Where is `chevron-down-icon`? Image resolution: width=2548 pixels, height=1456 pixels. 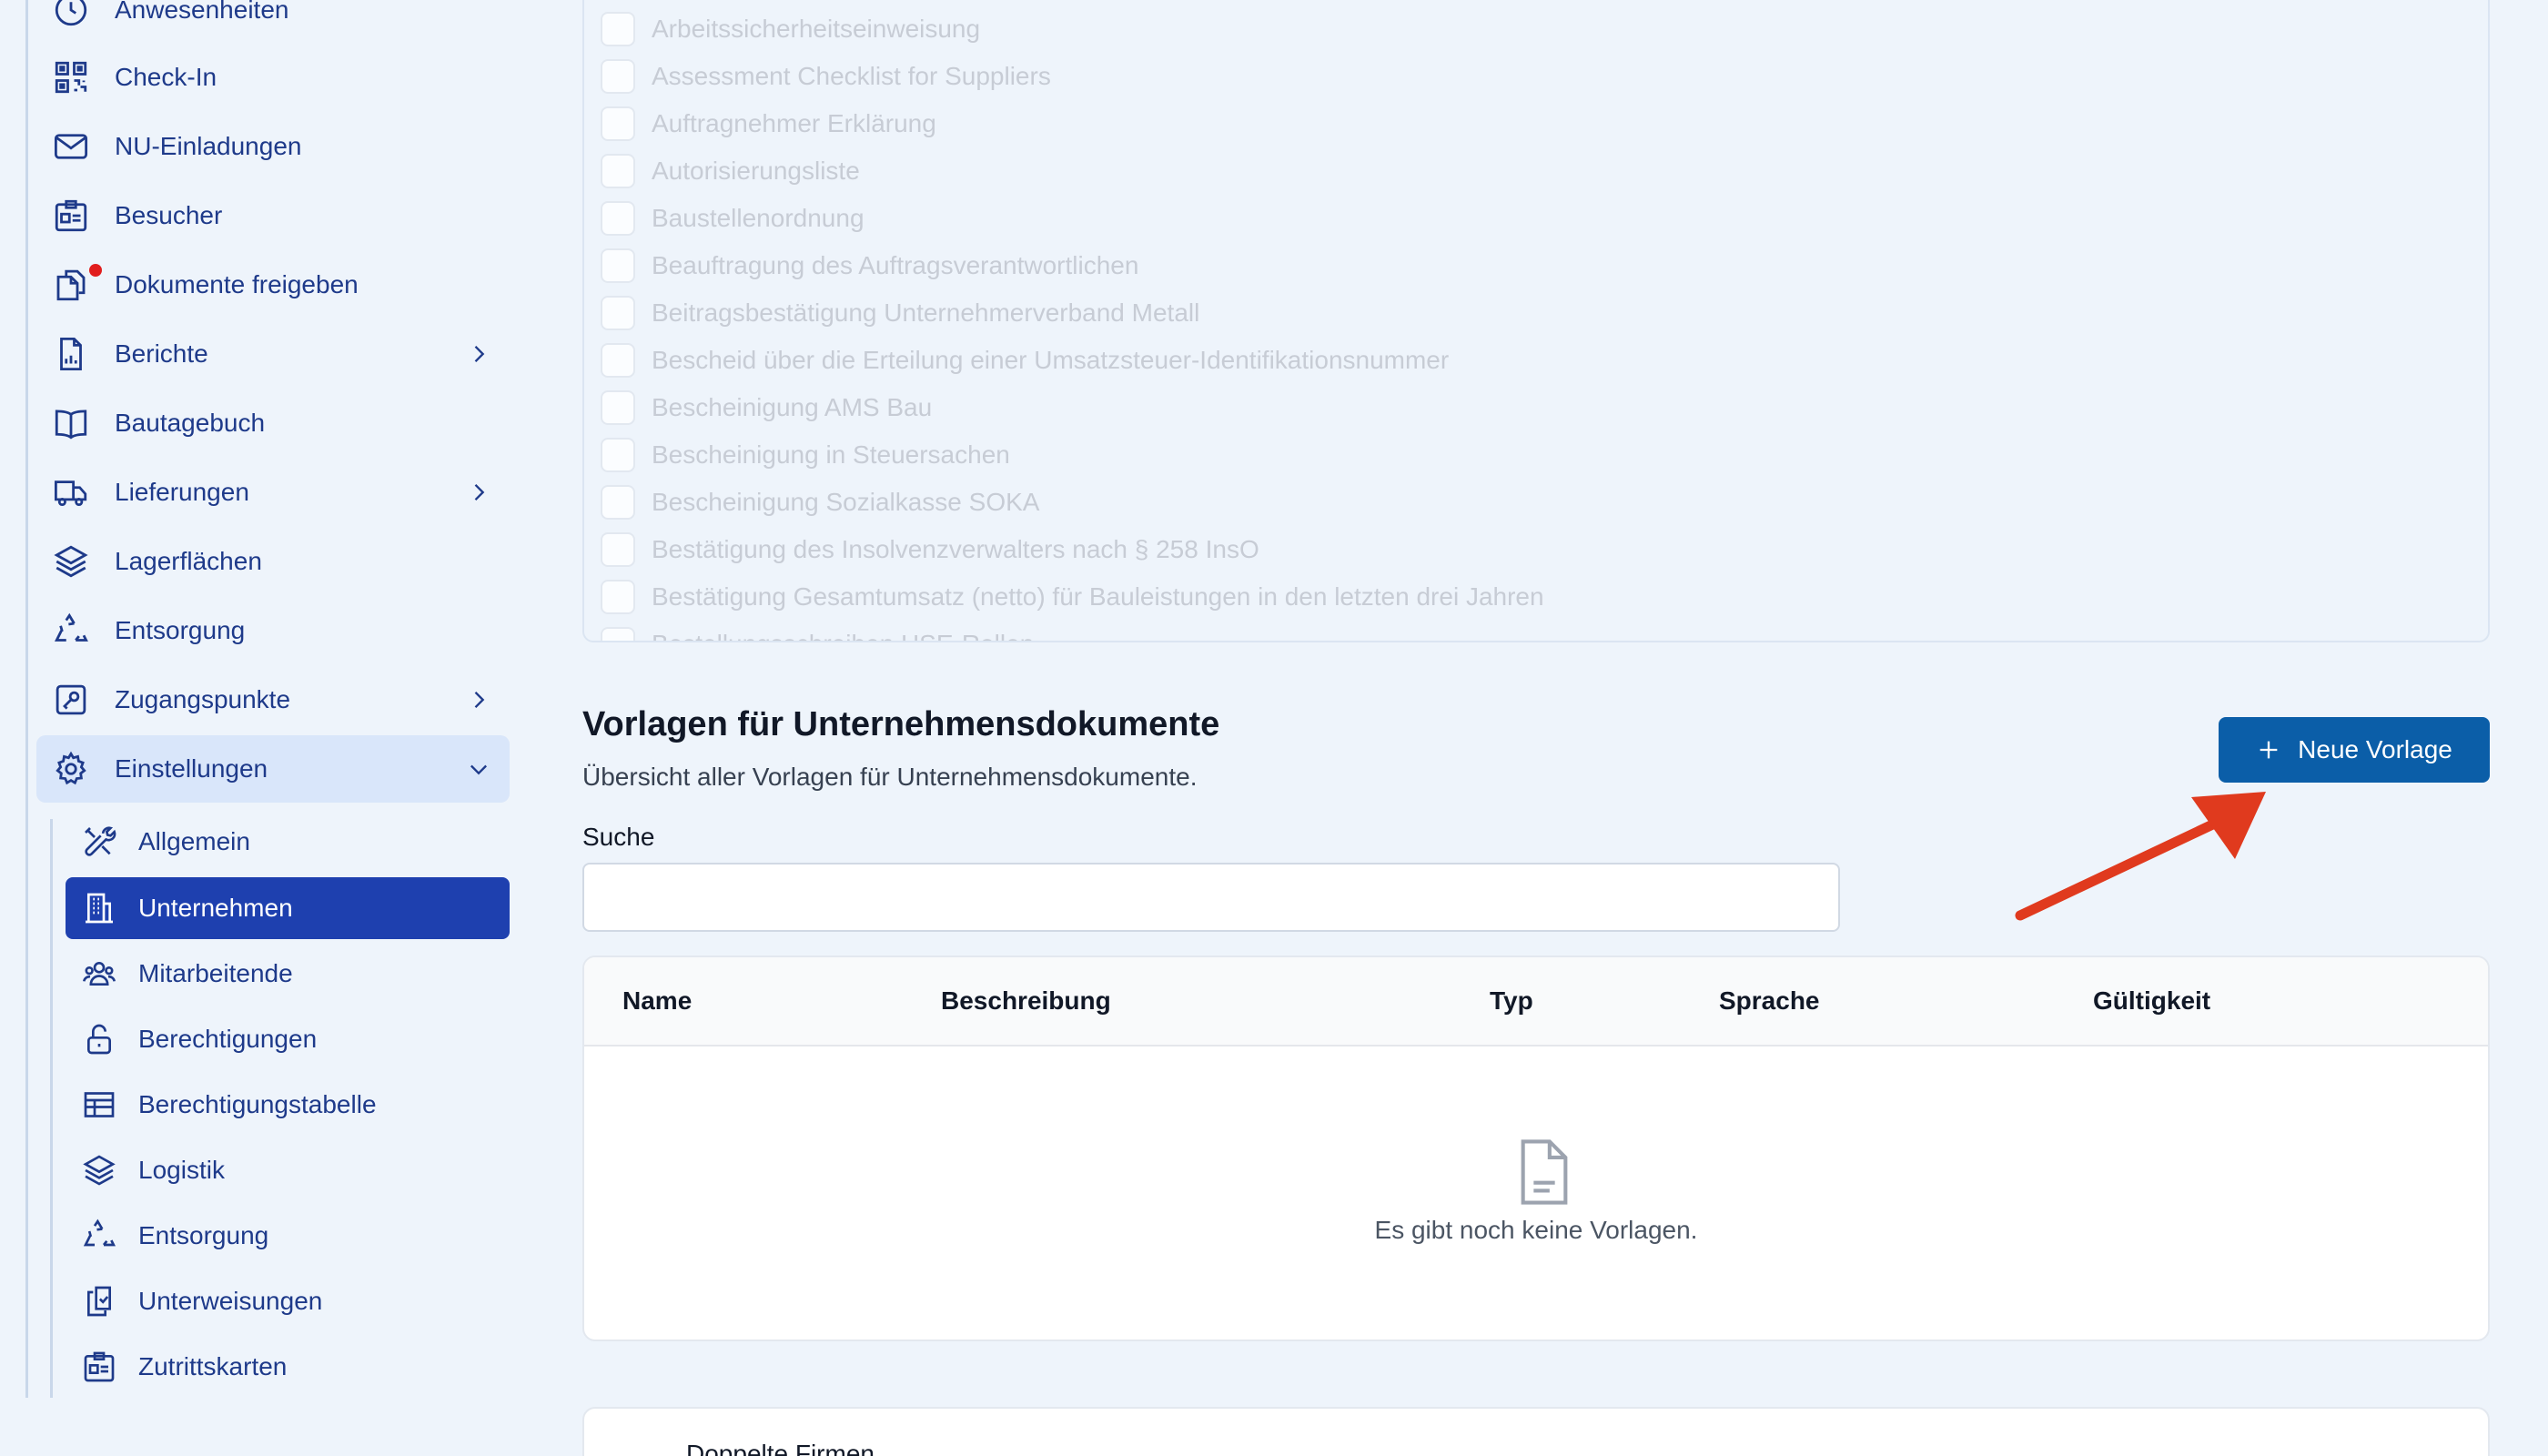
chevron-down-icon is located at coordinates (479, 770).